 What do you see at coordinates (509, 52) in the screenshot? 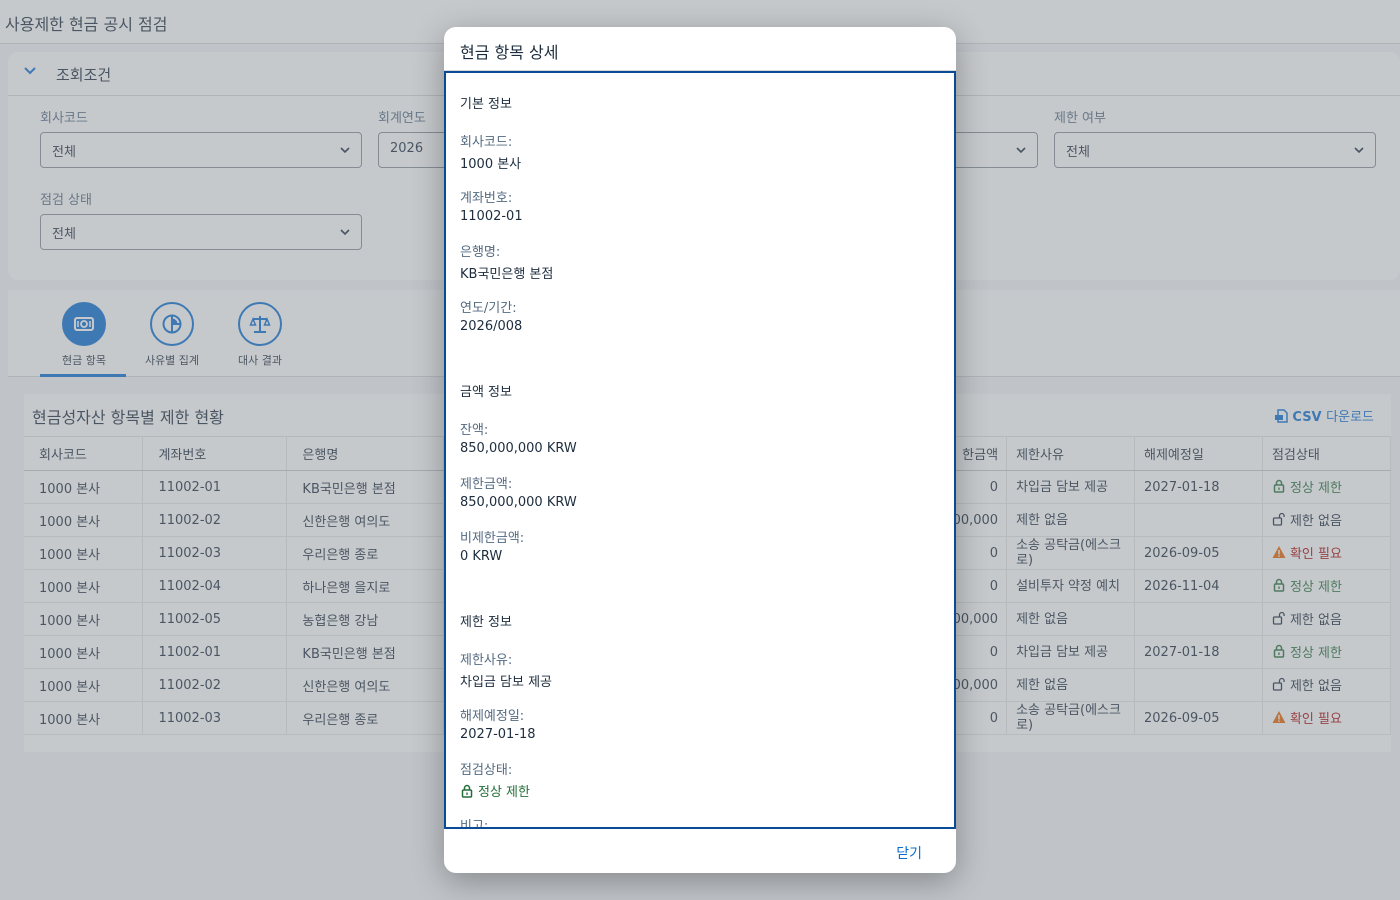
I see `dialog-title: 현금 항목 상세` at bounding box center [509, 52].